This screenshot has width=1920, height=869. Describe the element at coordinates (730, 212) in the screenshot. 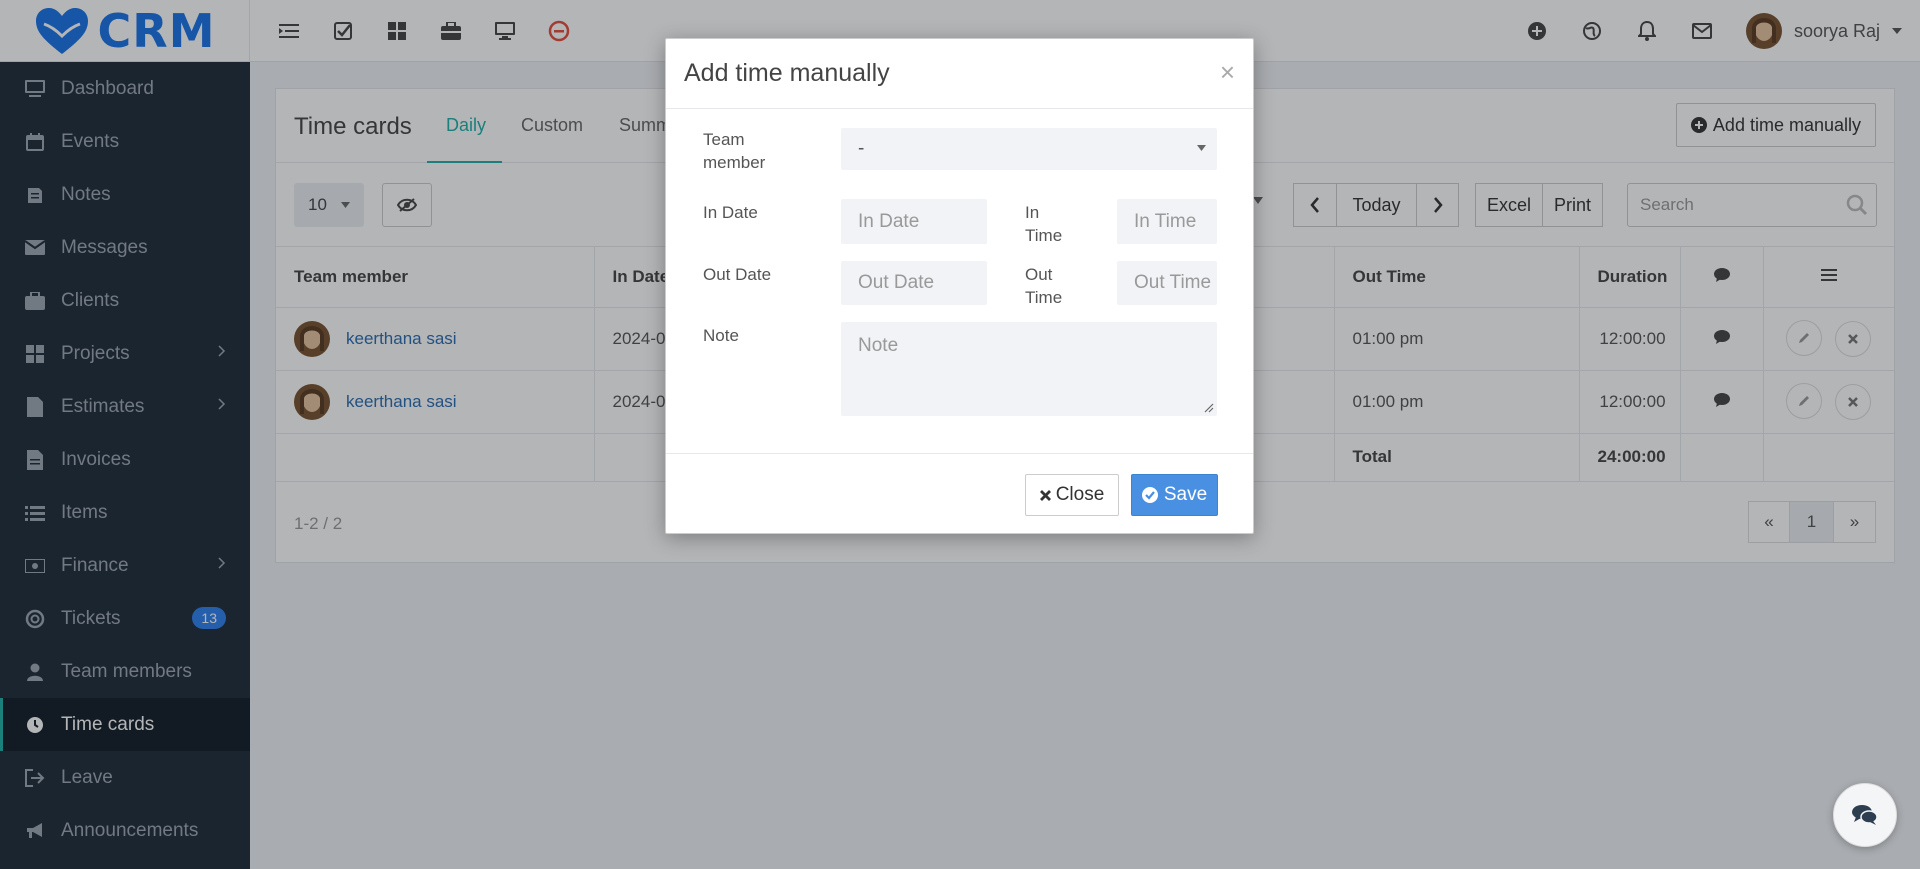

I see `in-date-label: In Date` at that location.